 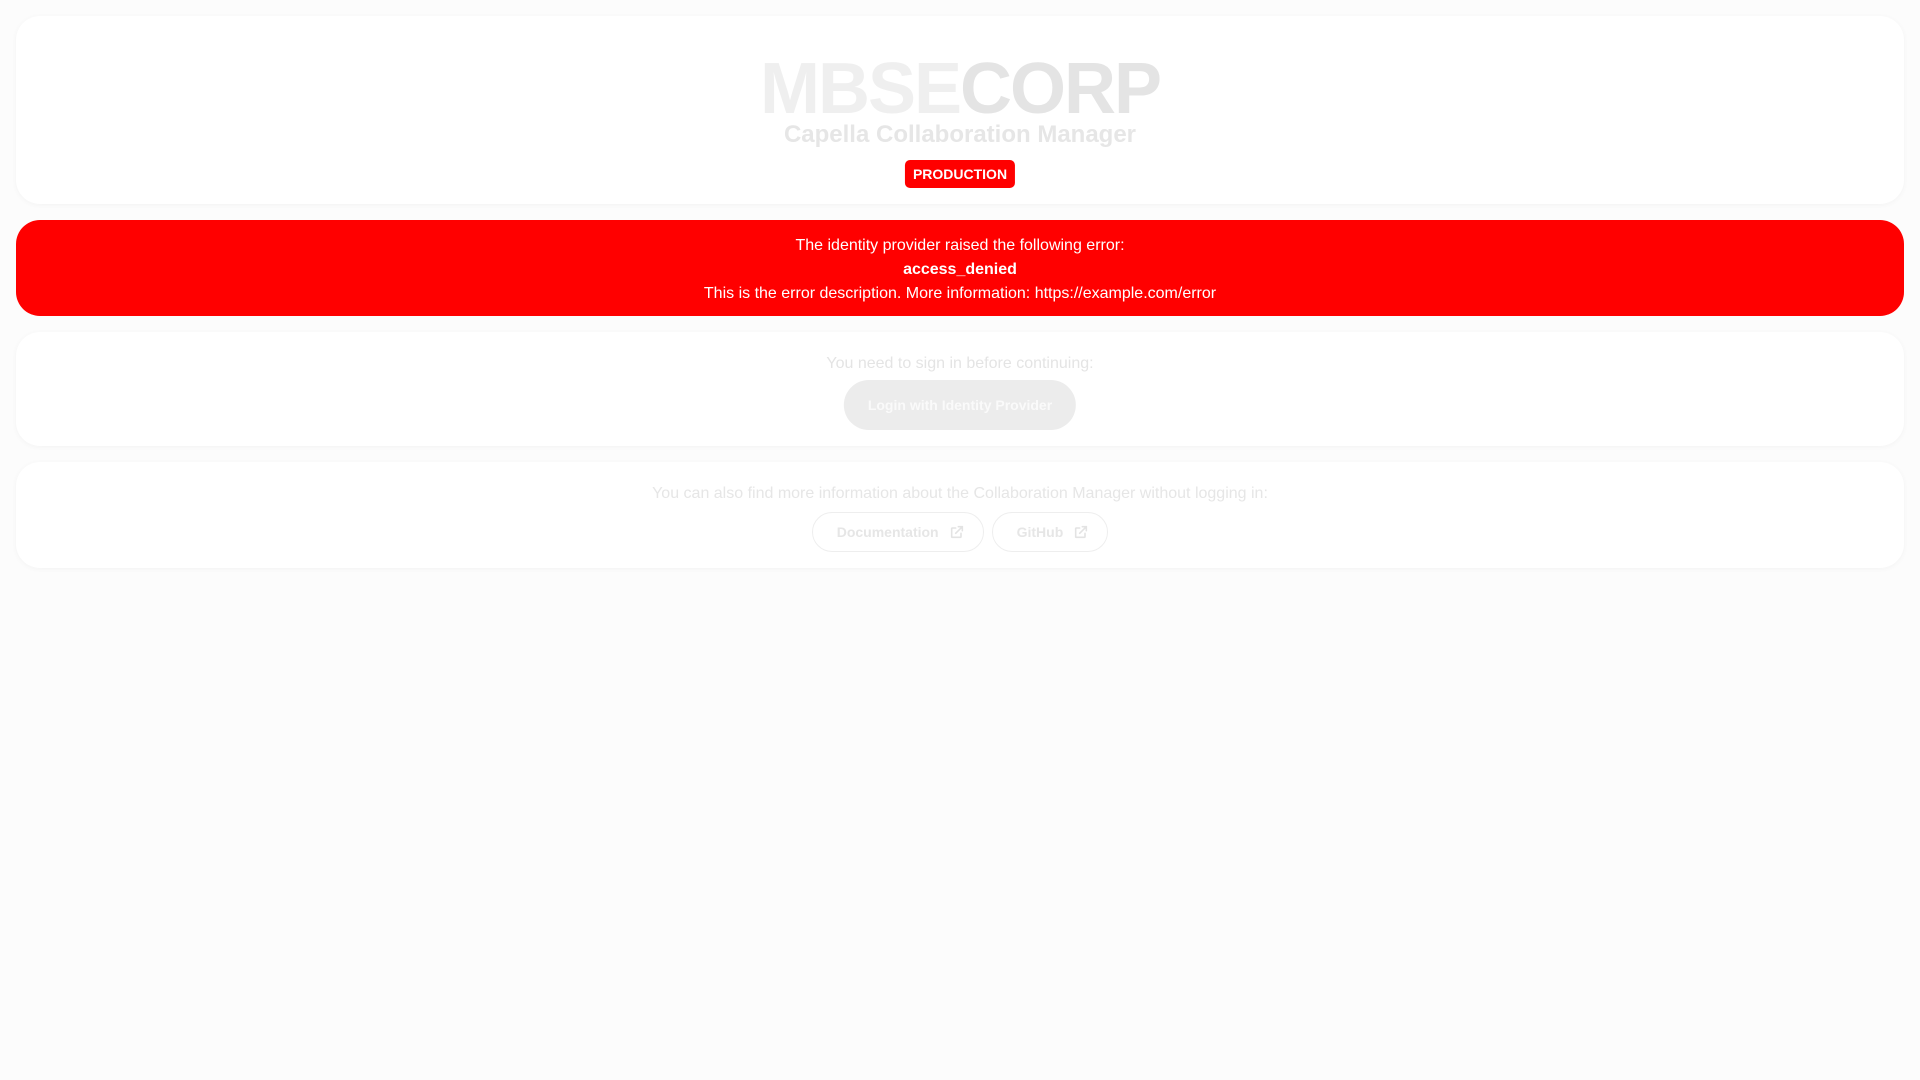 What do you see at coordinates (960, 405) in the screenshot?
I see `login-button: Login with Identity Provider` at bounding box center [960, 405].